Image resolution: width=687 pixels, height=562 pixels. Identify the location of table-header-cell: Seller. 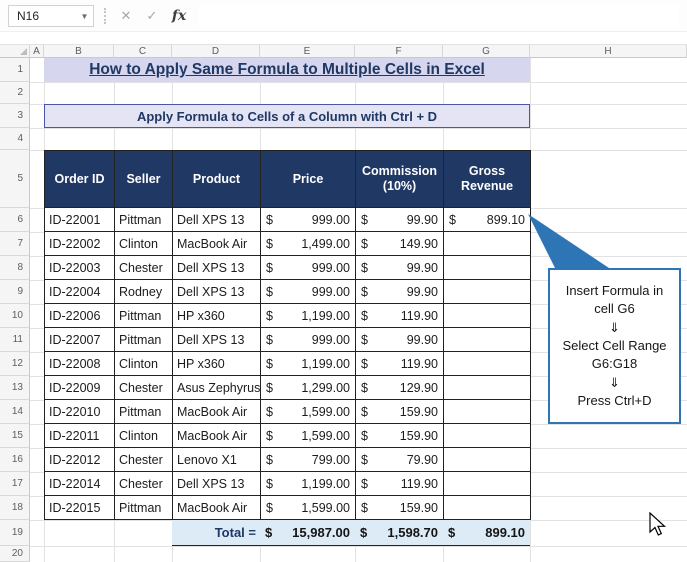
(144, 179).